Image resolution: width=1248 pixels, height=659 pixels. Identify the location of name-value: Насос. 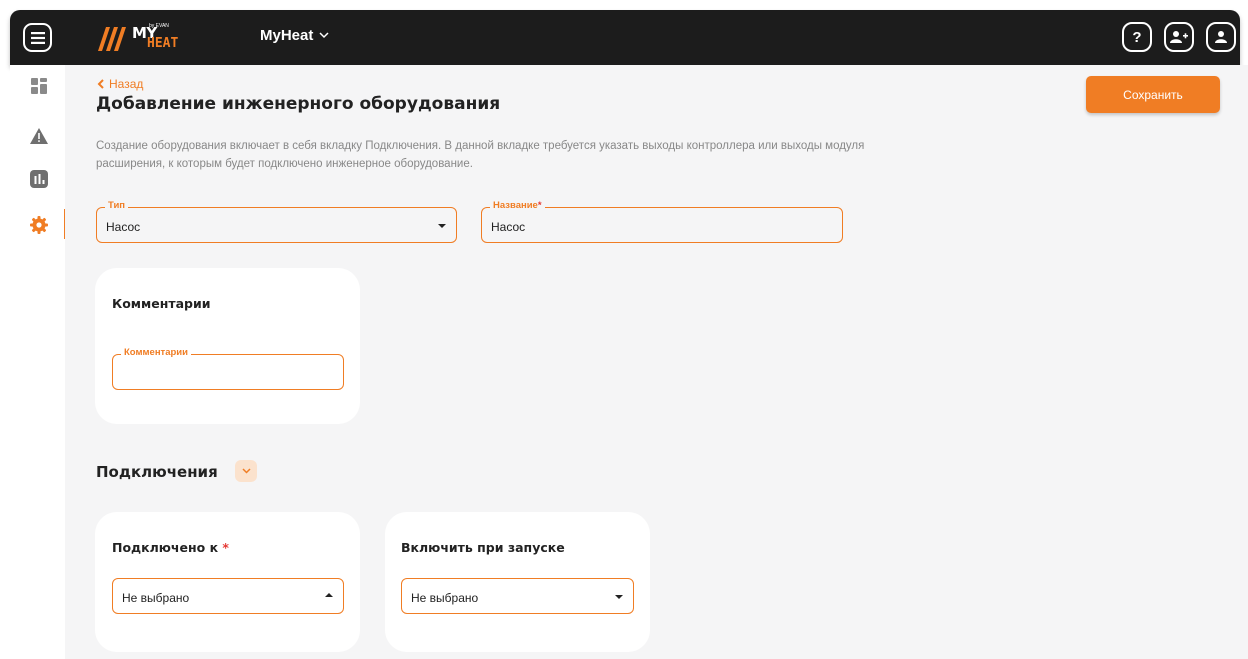
(508, 227).